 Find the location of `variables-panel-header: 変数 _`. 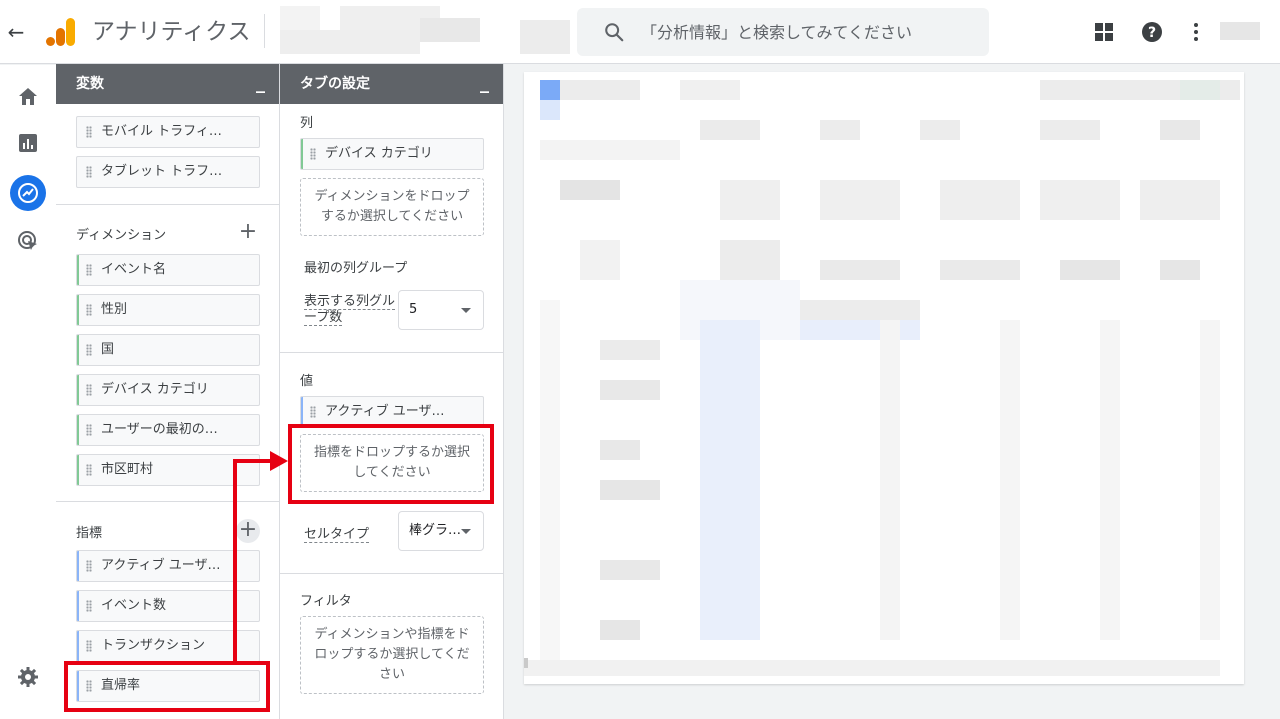

variables-panel-header: 変数 _ is located at coordinates (167, 84).